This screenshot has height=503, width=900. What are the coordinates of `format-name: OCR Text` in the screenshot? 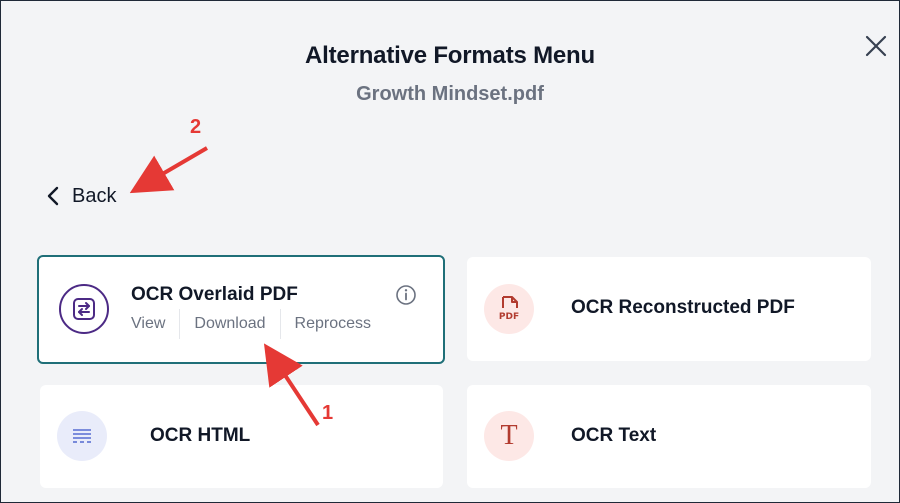 It's located at (614, 435).